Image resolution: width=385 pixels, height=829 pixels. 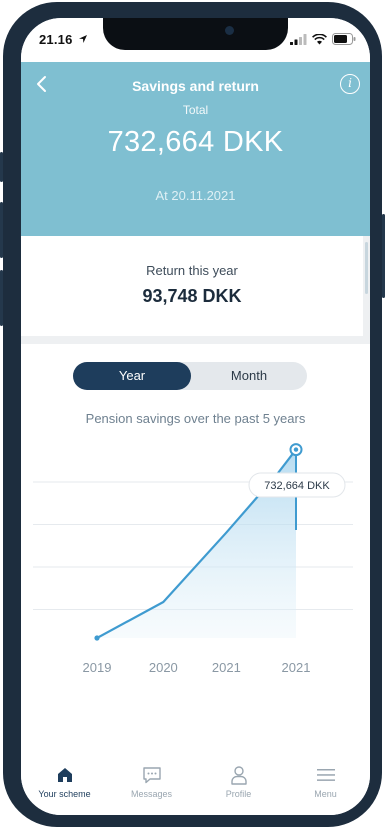 What do you see at coordinates (83, 39) in the screenshot?
I see `location-arrow-icon` at bounding box center [83, 39].